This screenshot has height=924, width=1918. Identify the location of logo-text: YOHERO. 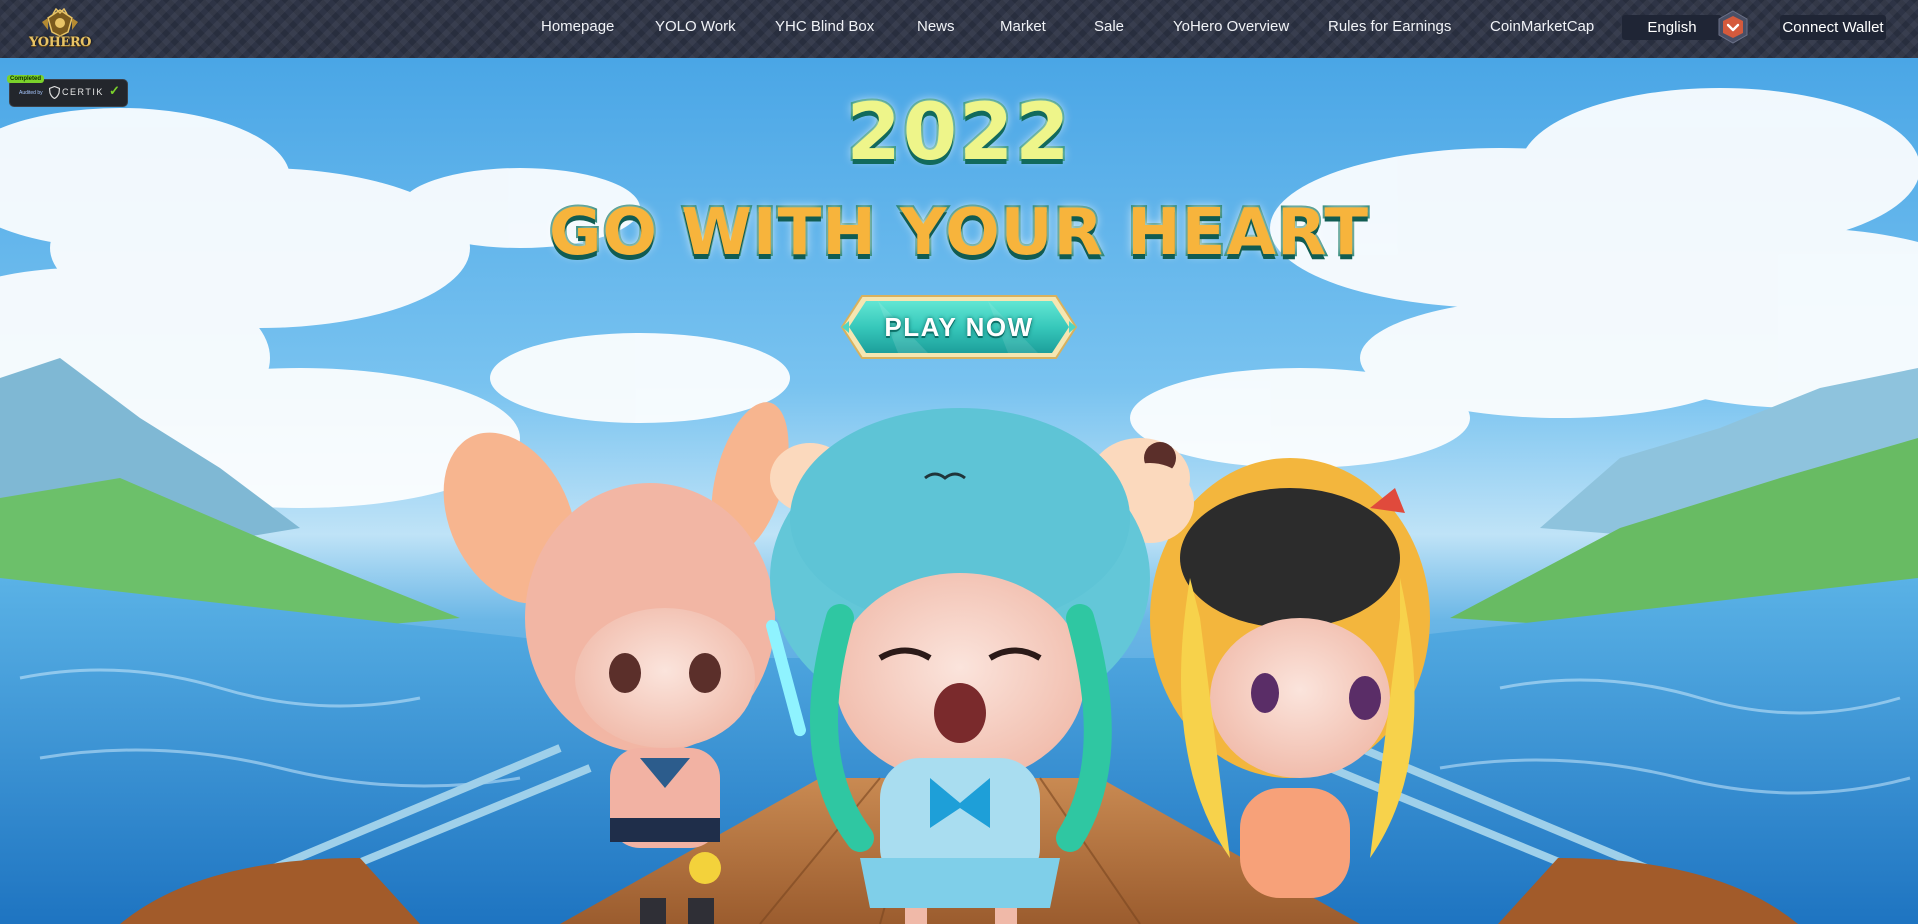
(60, 42).